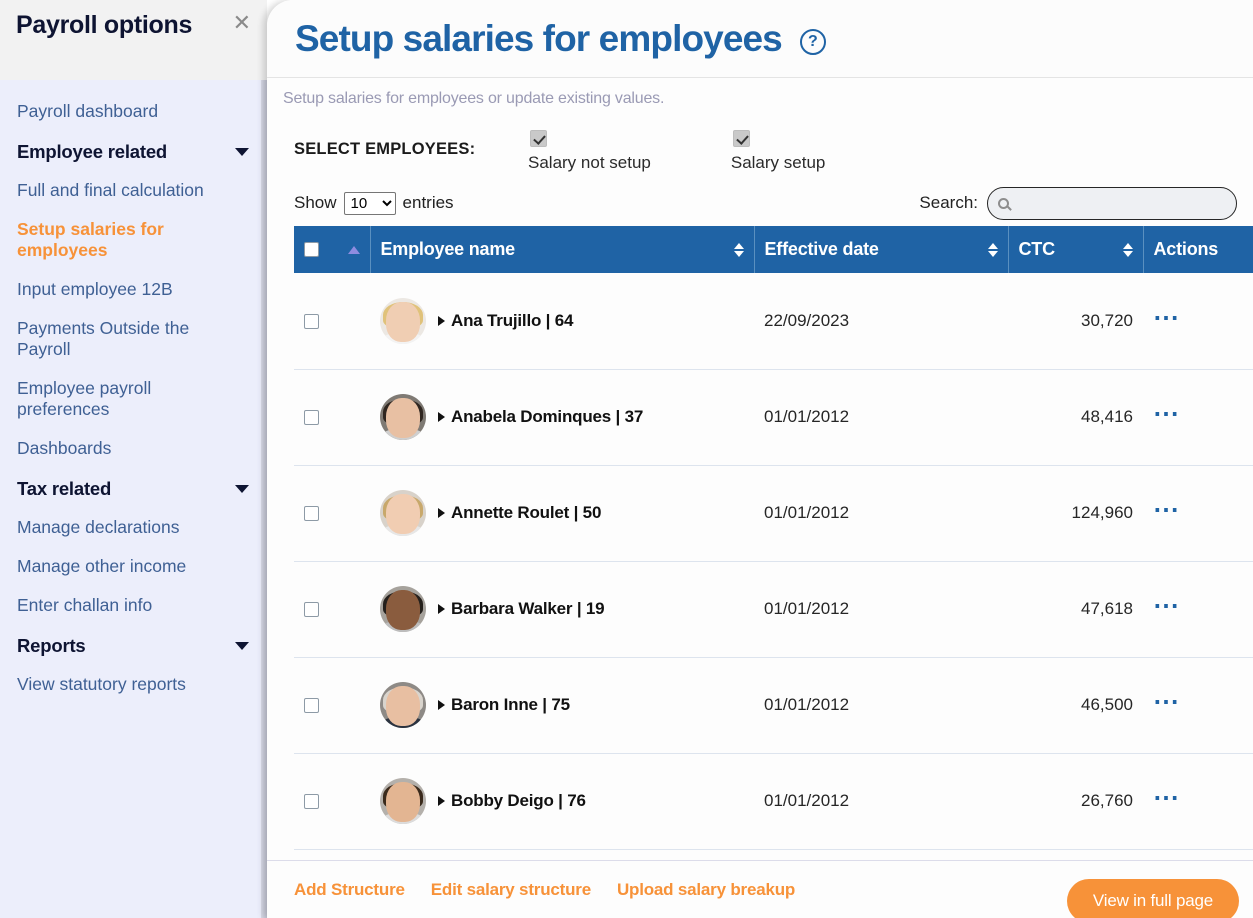 The height and width of the screenshot is (918, 1253). I want to click on show-prefix-label: Show, so click(315, 202).